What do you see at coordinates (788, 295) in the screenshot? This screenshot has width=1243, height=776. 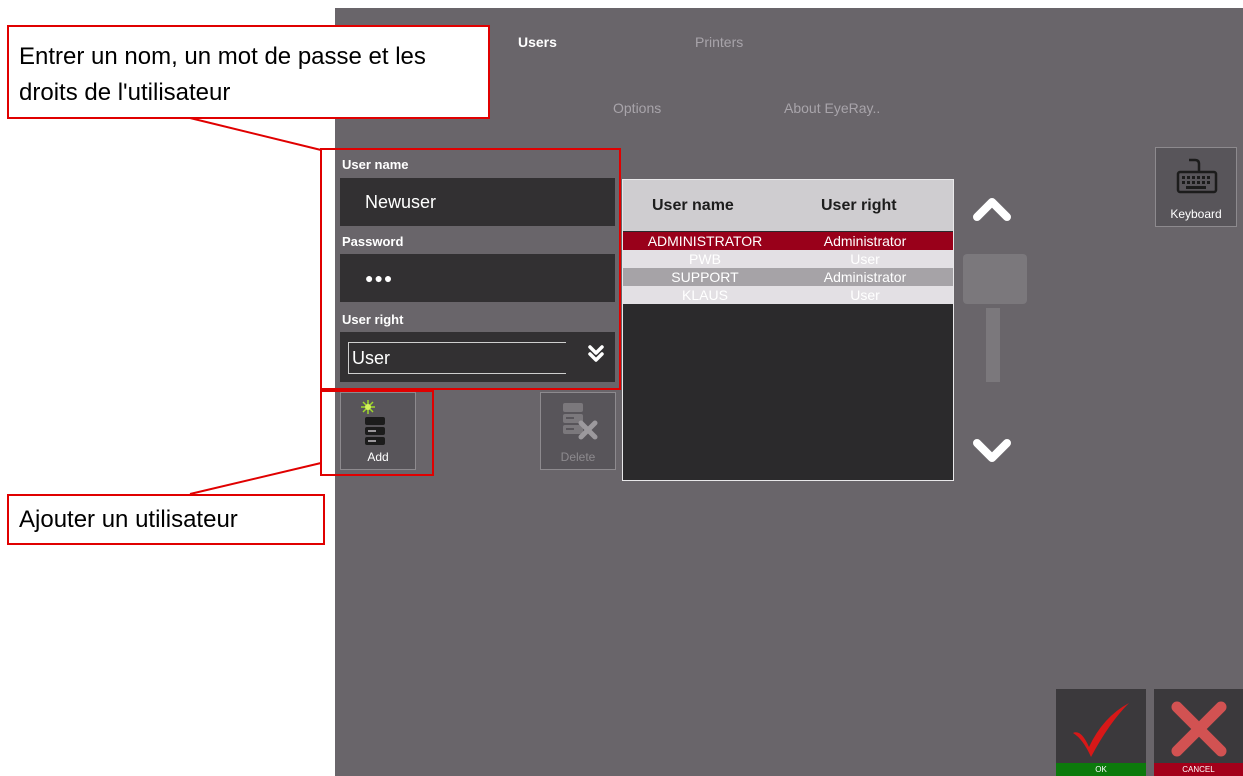 I see `table-row: KLAUS User` at bounding box center [788, 295].